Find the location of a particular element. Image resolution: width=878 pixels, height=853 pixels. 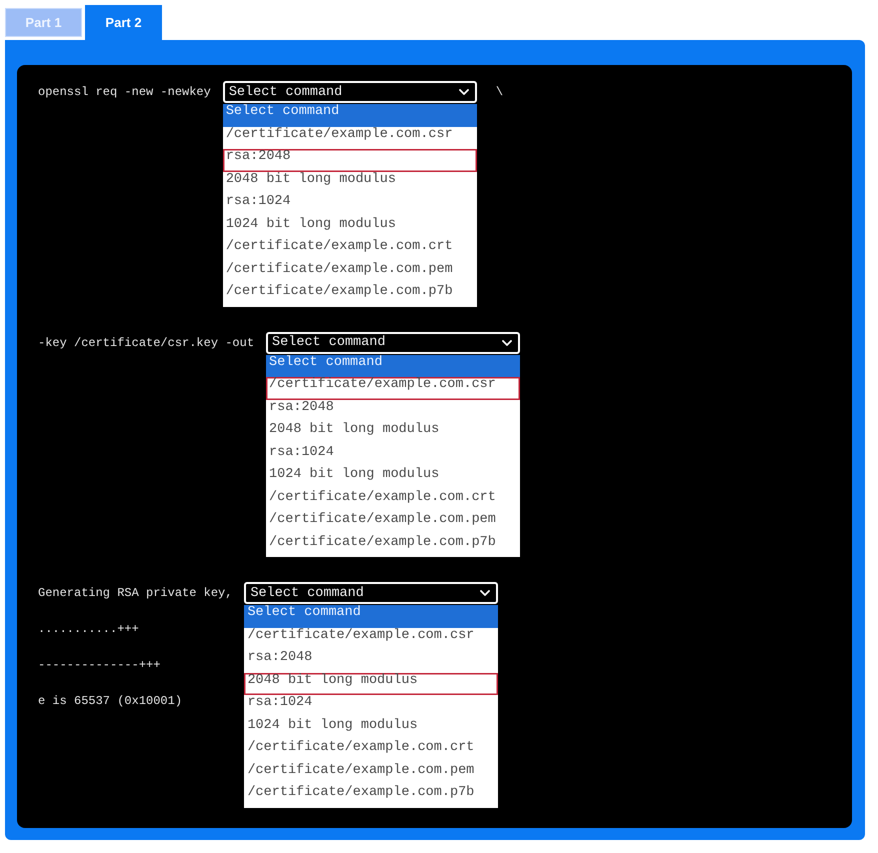

dropdown-option: /certificate/example.com.csr is located at coordinates (393, 388).